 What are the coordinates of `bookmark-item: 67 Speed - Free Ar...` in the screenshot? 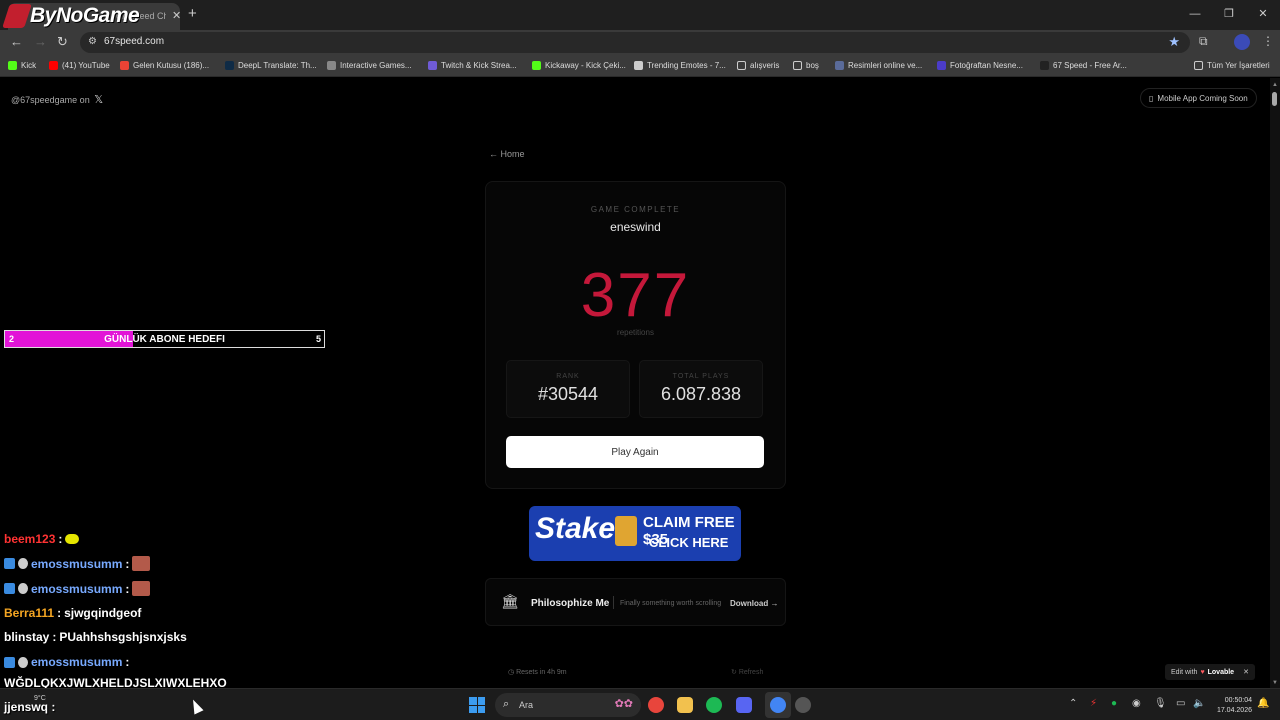 It's located at (1083, 65).